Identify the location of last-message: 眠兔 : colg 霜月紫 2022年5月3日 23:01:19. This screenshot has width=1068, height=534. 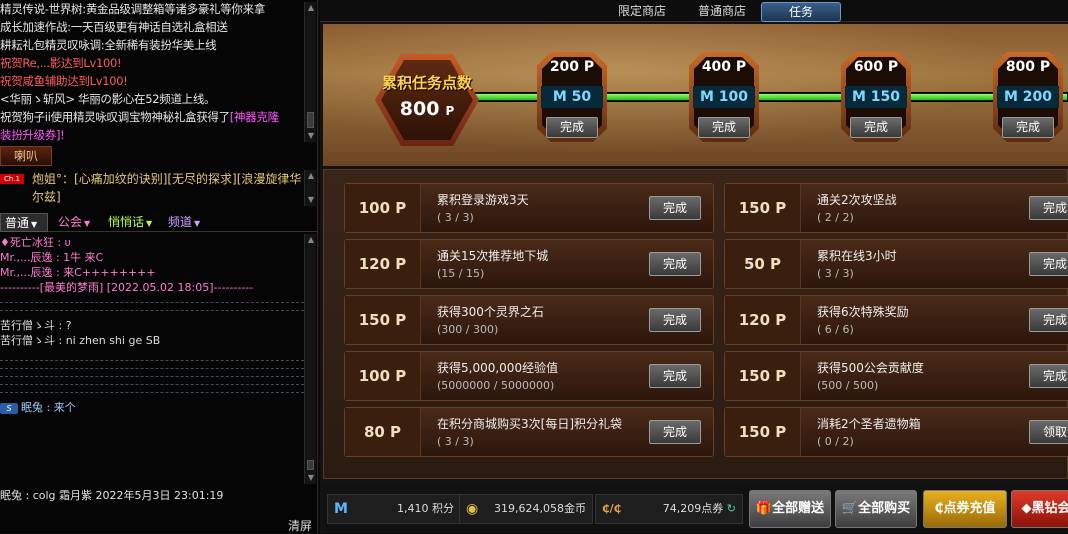
(112, 495).